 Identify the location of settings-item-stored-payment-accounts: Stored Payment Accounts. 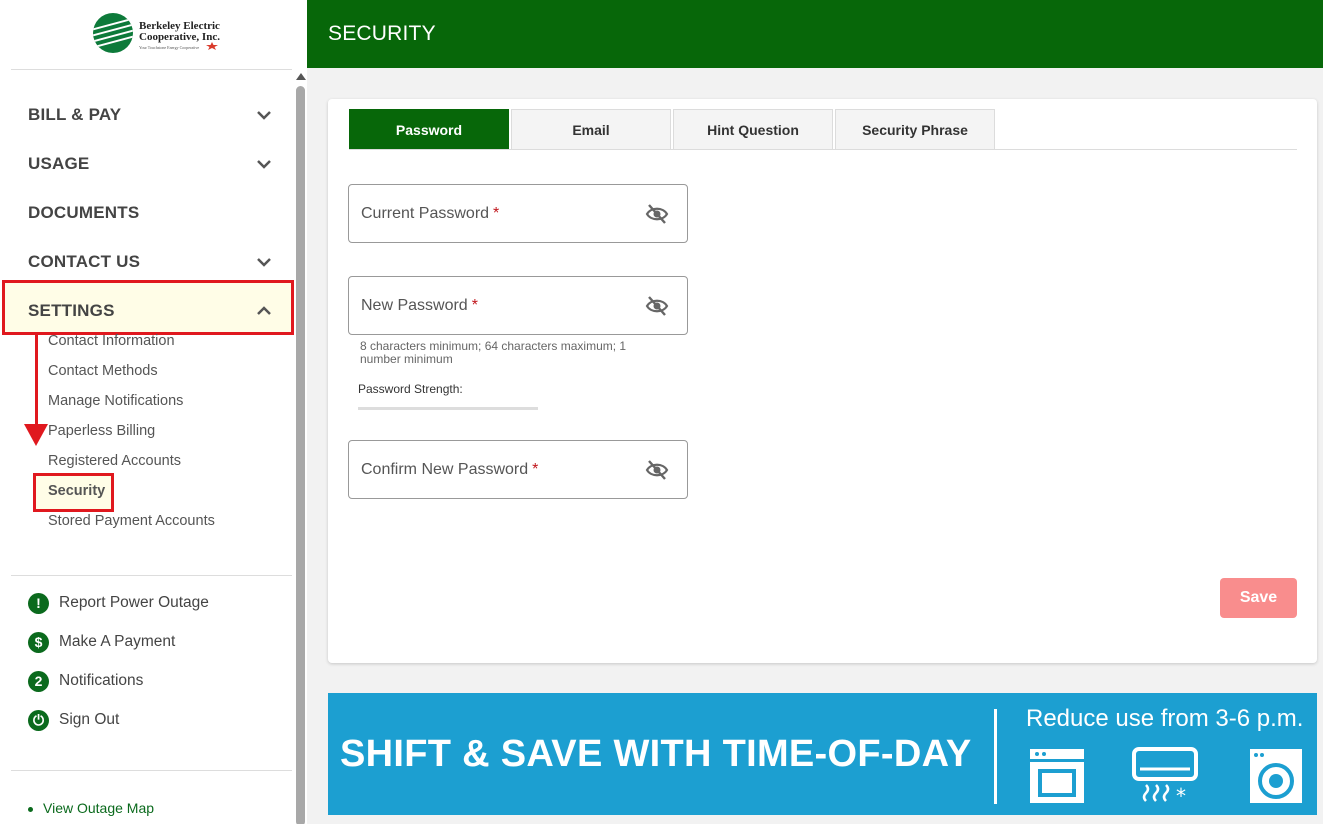
(131, 521).